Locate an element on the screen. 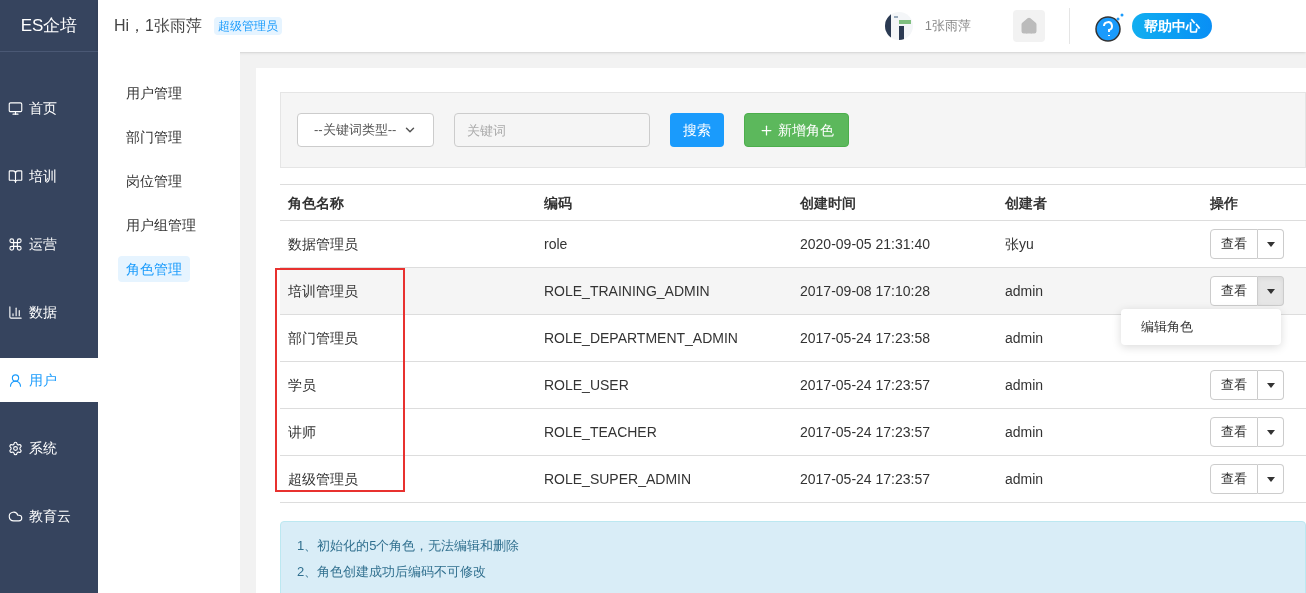 The width and height of the screenshot is (1306, 593). nav-item: 系统 is located at coordinates (49, 448).